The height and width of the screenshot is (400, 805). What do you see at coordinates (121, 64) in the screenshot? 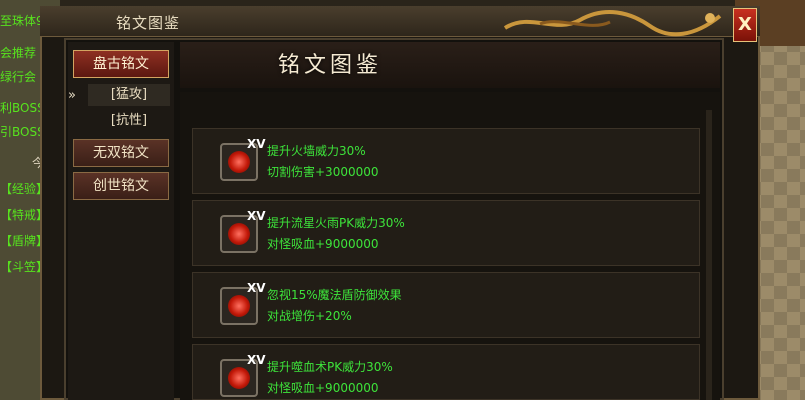
I see `tab-pangu-inscription: 盘古铭文` at bounding box center [121, 64].